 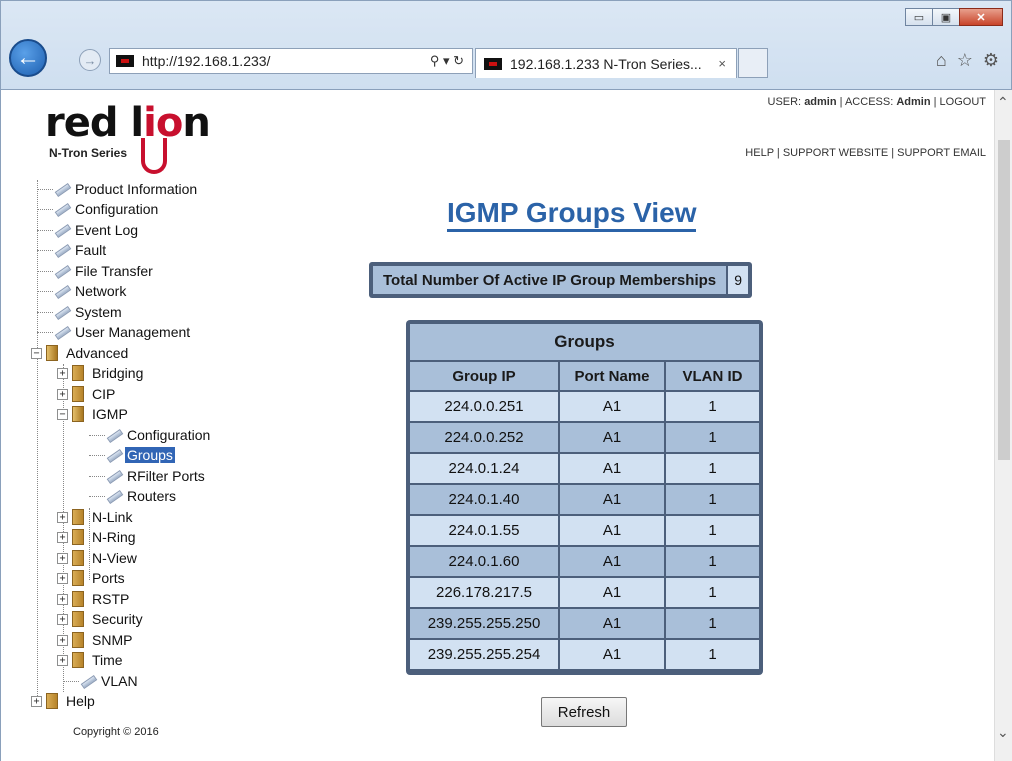 I want to click on tree-item-vlan: VLAN, so click(x=98, y=681).